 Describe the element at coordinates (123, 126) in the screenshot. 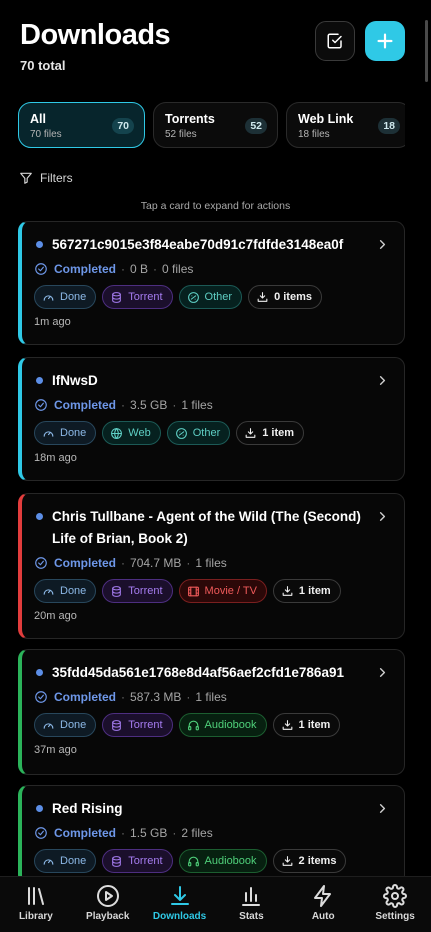

I see `segment-count-badge: 70` at that location.